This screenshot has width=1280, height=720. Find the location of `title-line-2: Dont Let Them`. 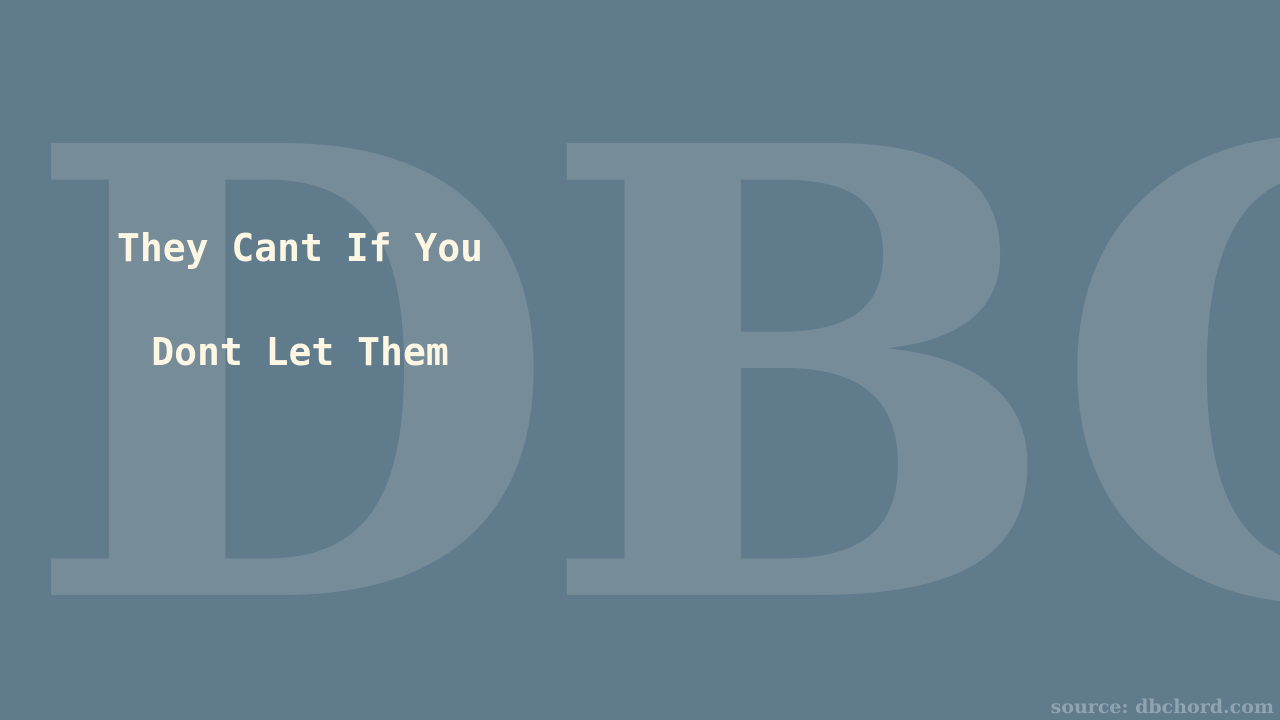

title-line-2: Dont Let Them is located at coordinates (300, 352).